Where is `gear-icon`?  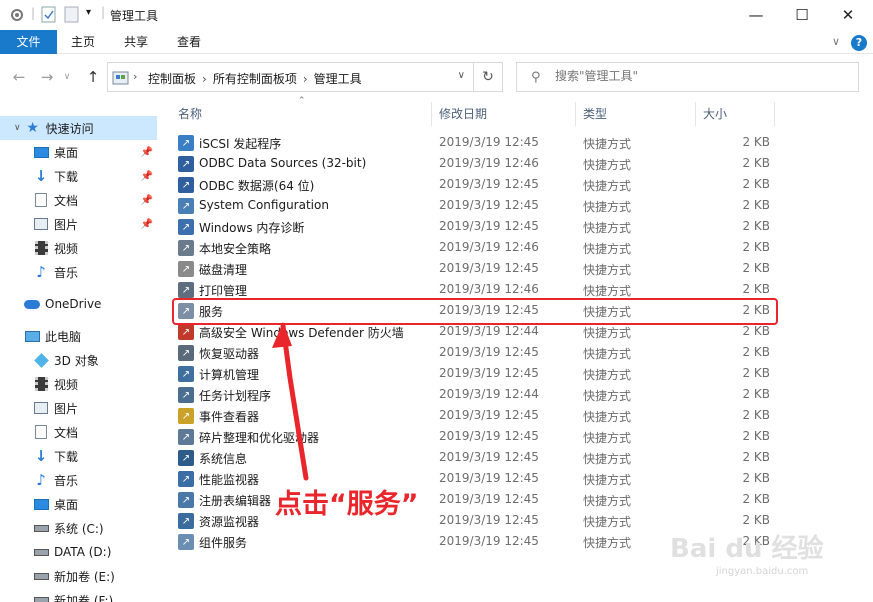
gear-icon is located at coordinates (17, 15).